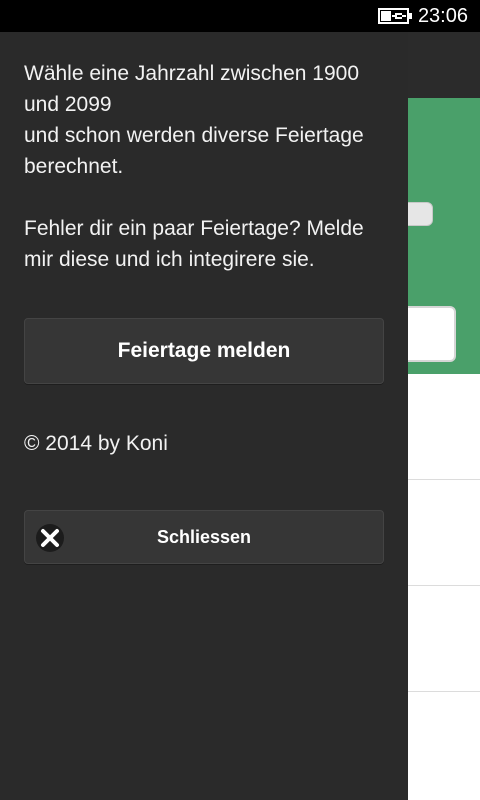  I want to click on close-icon, so click(50, 538).